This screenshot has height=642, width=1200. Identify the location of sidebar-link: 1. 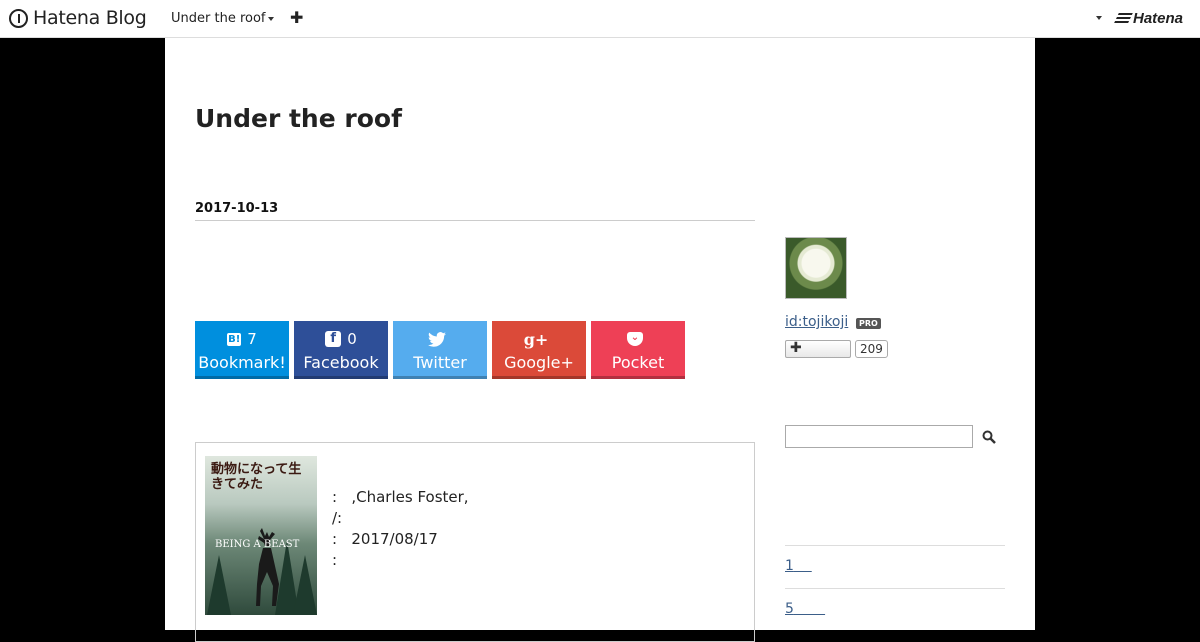
(798, 566).